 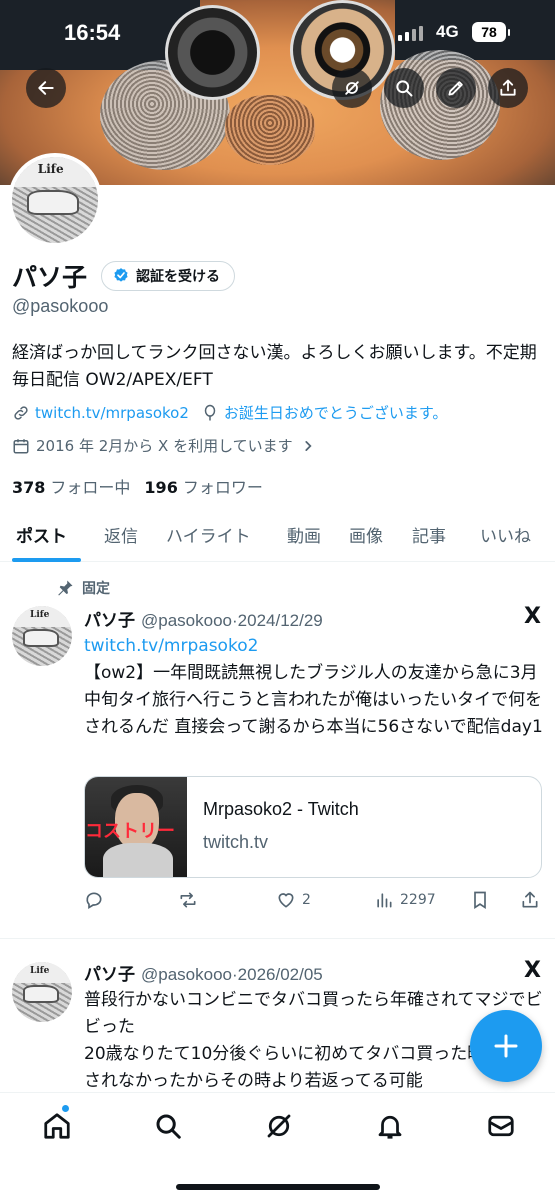 I want to click on bookmark-button, so click(x=480, y=900).